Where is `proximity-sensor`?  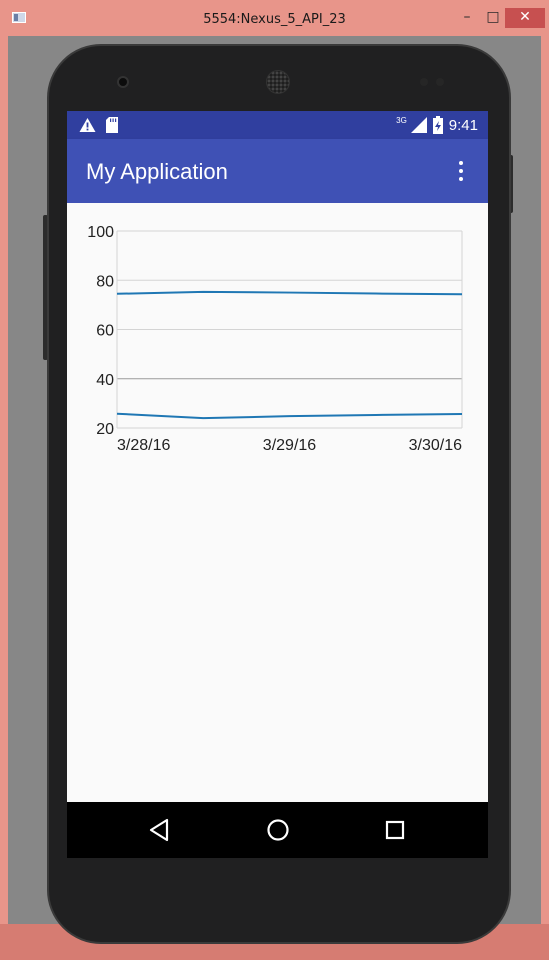
proximity-sensor is located at coordinates (424, 82).